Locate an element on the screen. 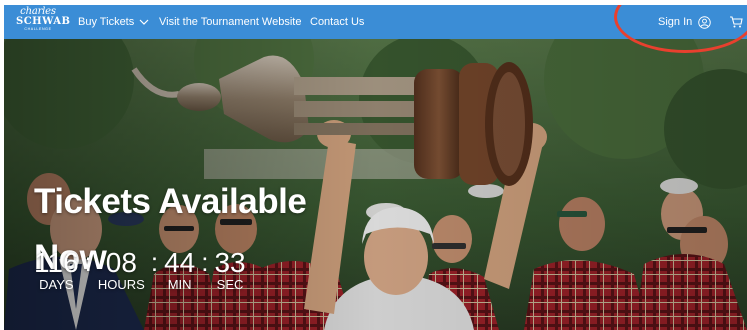 This screenshot has width=747, height=330. nav-visit-tournament-website: Visit the Tournament Website is located at coordinates (230, 22).